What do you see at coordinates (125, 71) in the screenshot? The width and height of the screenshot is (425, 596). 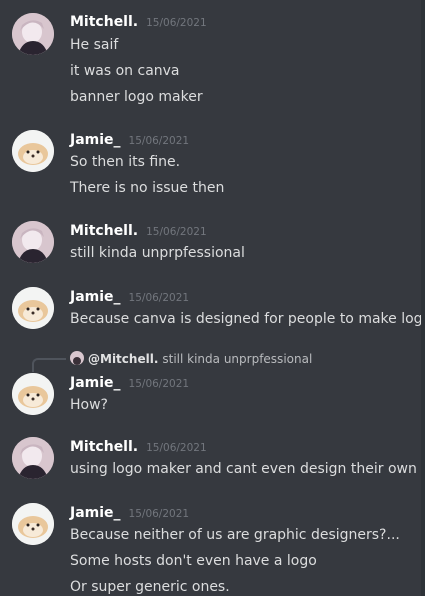 I see `message-text: it was on canva` at bounding box center [125, 71].